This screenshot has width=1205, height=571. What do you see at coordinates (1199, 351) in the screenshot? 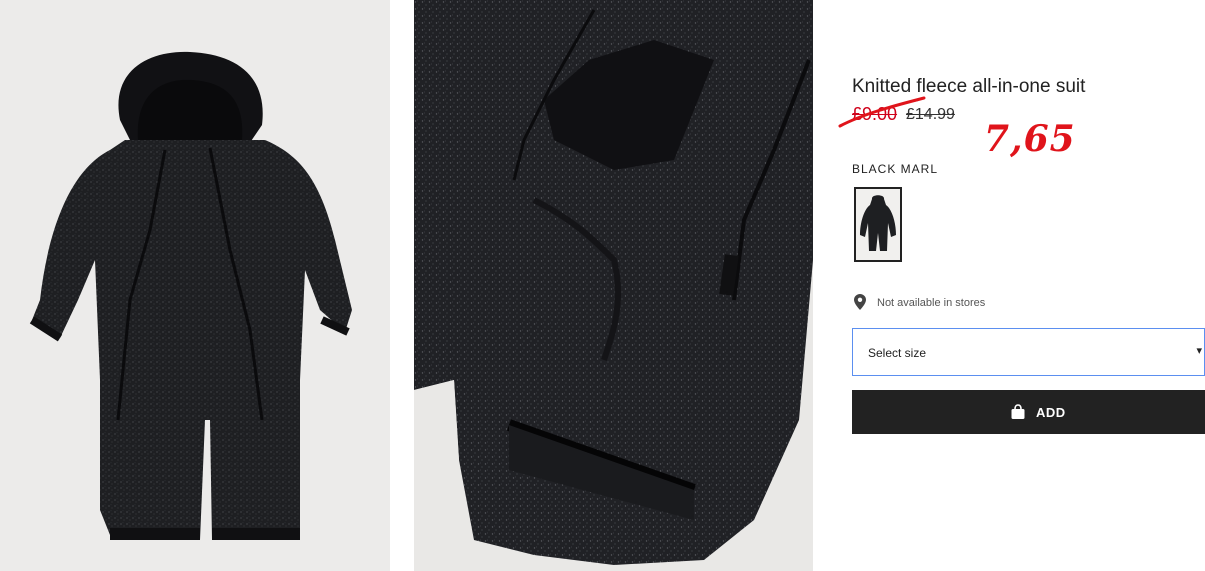
I see `chevron-down-icon: ▾` at bounding box center [1199, 351].